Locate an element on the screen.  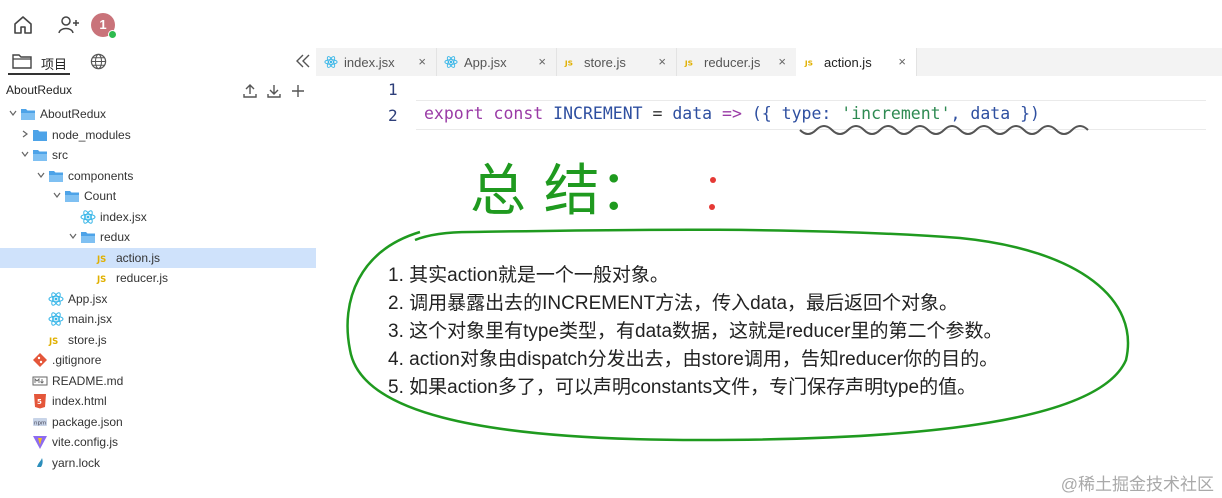
active-tab-indicator is located at coordinates (39, 74).